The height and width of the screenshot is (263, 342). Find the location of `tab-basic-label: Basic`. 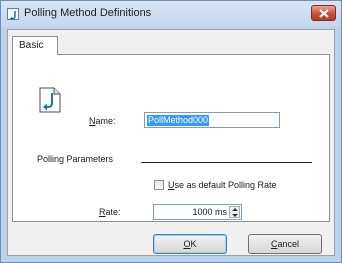

tab-basic-label: Basic is located at coordinates (31, 45).